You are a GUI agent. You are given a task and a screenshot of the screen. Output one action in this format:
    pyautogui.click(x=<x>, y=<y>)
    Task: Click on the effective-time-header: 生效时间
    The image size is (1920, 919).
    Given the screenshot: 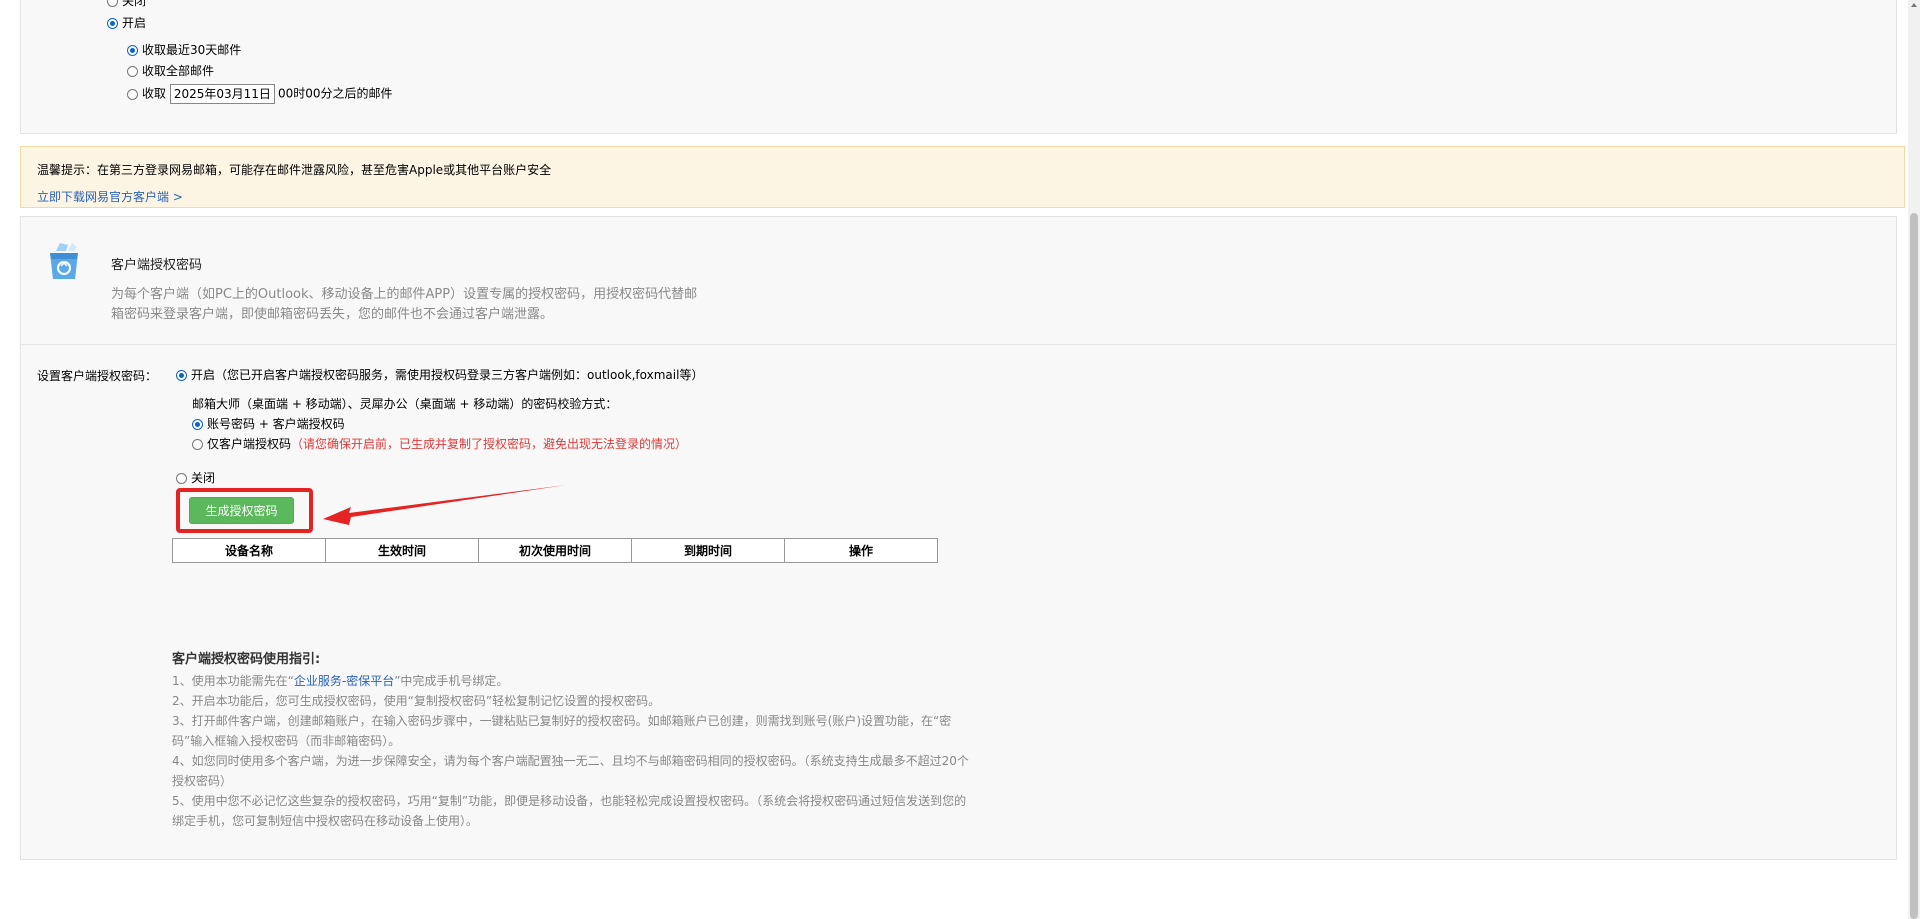 What is the action you would take?
    pyautogui.click(x=402, y=550)
    